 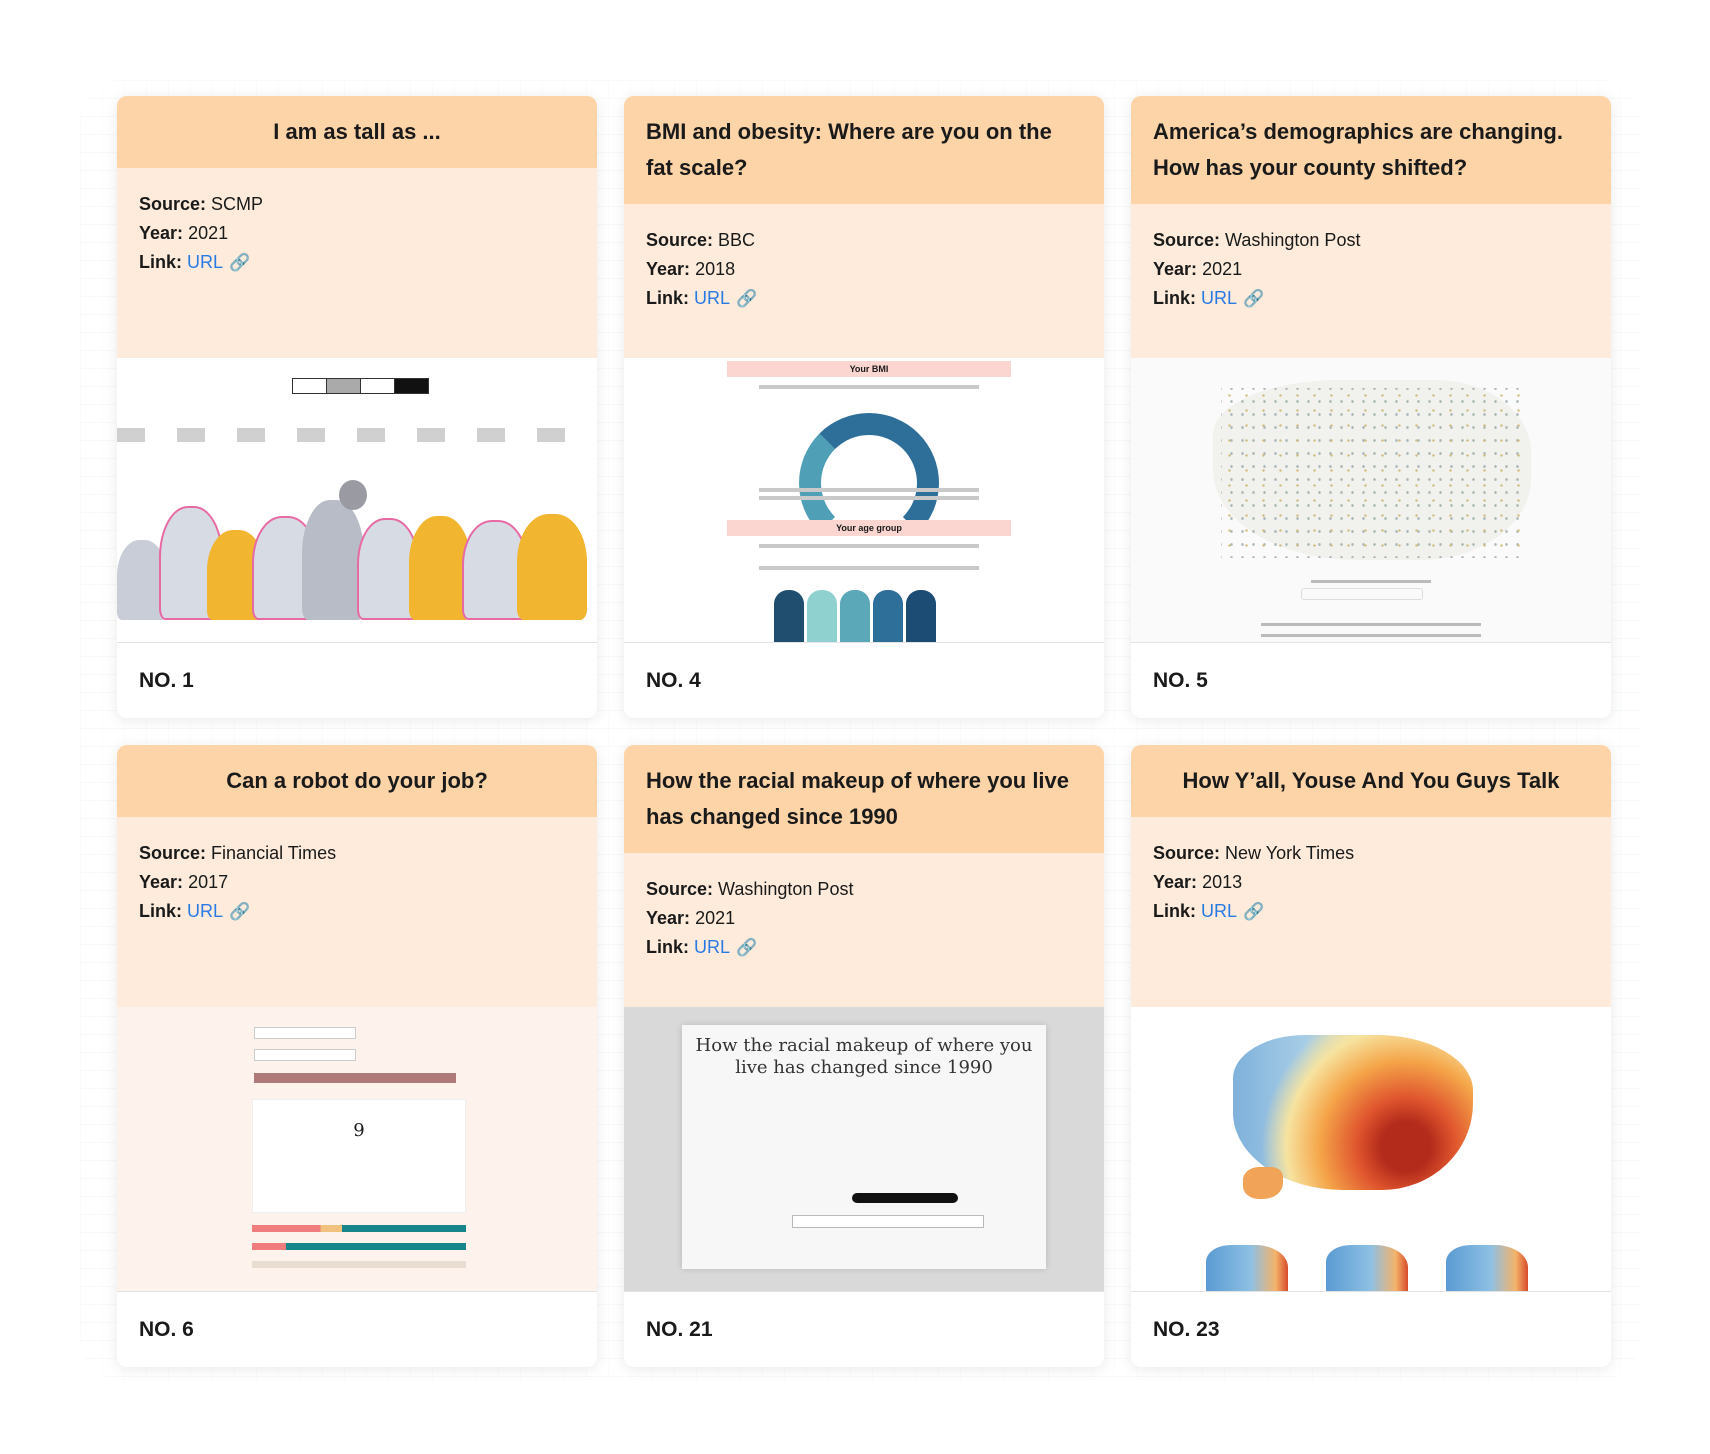 What do you see at coordinates (1222, 882) in the screenshot?
I see `year-value: 2013` at bounding box center [1222, 882].